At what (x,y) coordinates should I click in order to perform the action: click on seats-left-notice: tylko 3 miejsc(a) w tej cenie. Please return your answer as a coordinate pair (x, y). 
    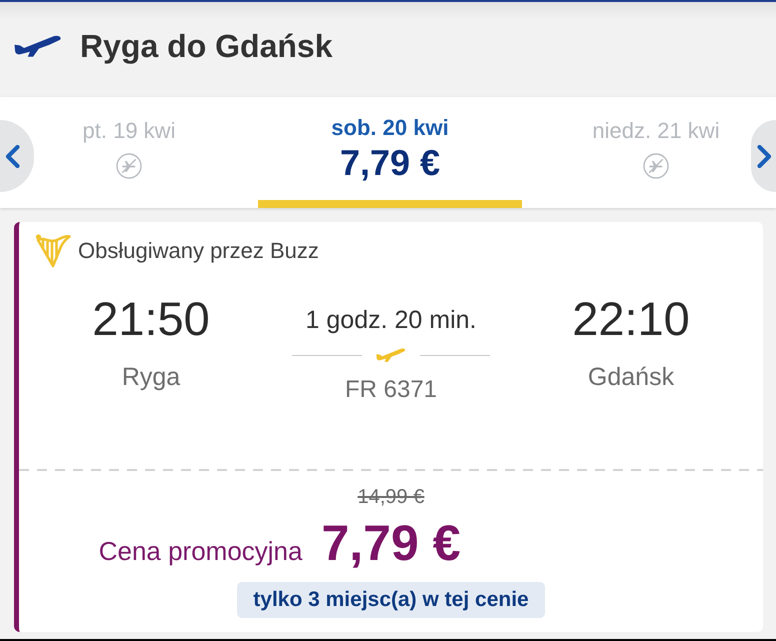
    Looking at the image, I should click on (391, 600).